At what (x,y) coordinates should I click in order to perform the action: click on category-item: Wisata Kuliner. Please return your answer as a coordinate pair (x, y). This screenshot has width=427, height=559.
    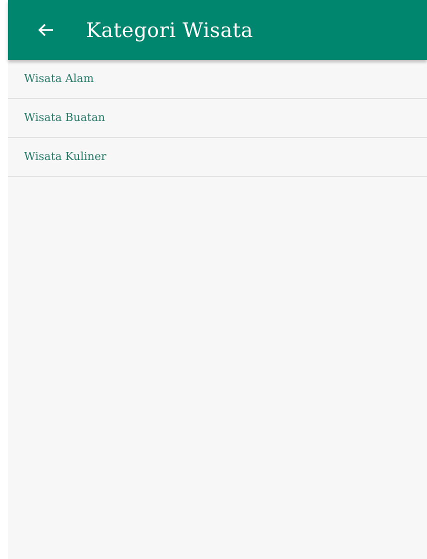
    Looking at the image, I should click on (217, 157).